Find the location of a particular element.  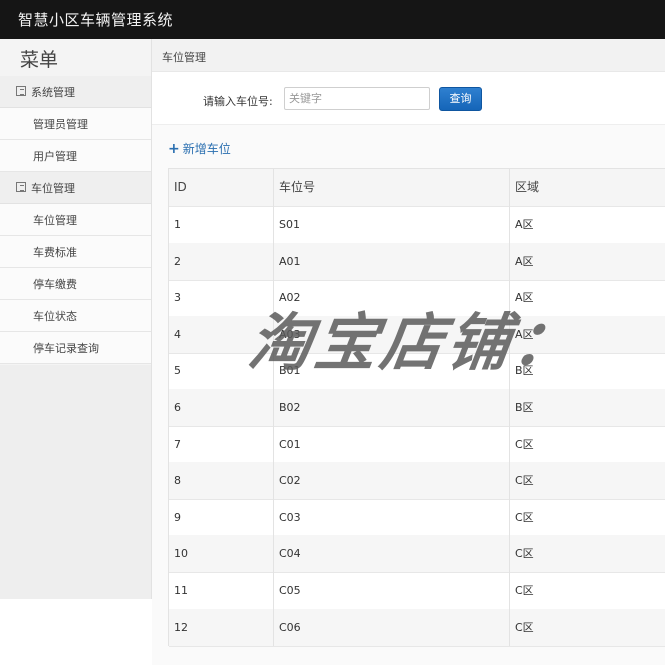

sidebar-item-label: 停车记录查询 is located at coordinates (66, 348).